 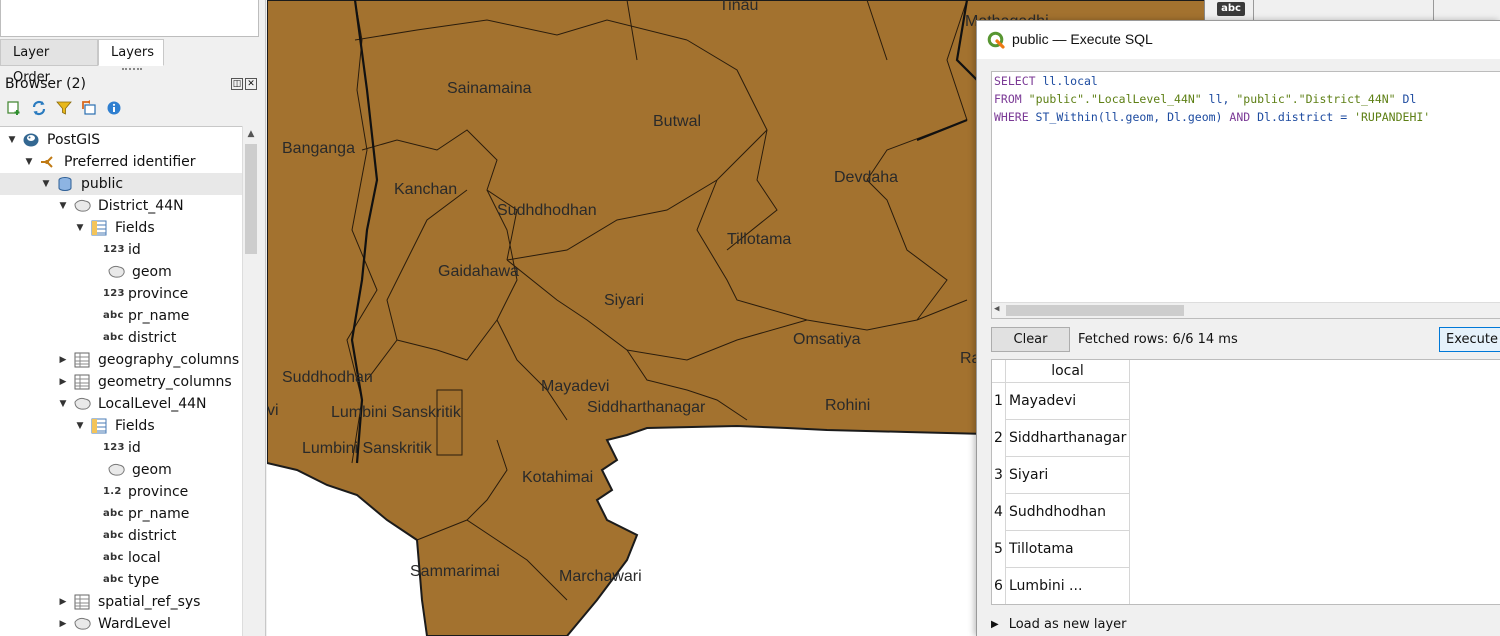 What do you see at coordinates (39, 108) in the screenshot?
I see `refresh-icon` at bounding box center [39, 108].